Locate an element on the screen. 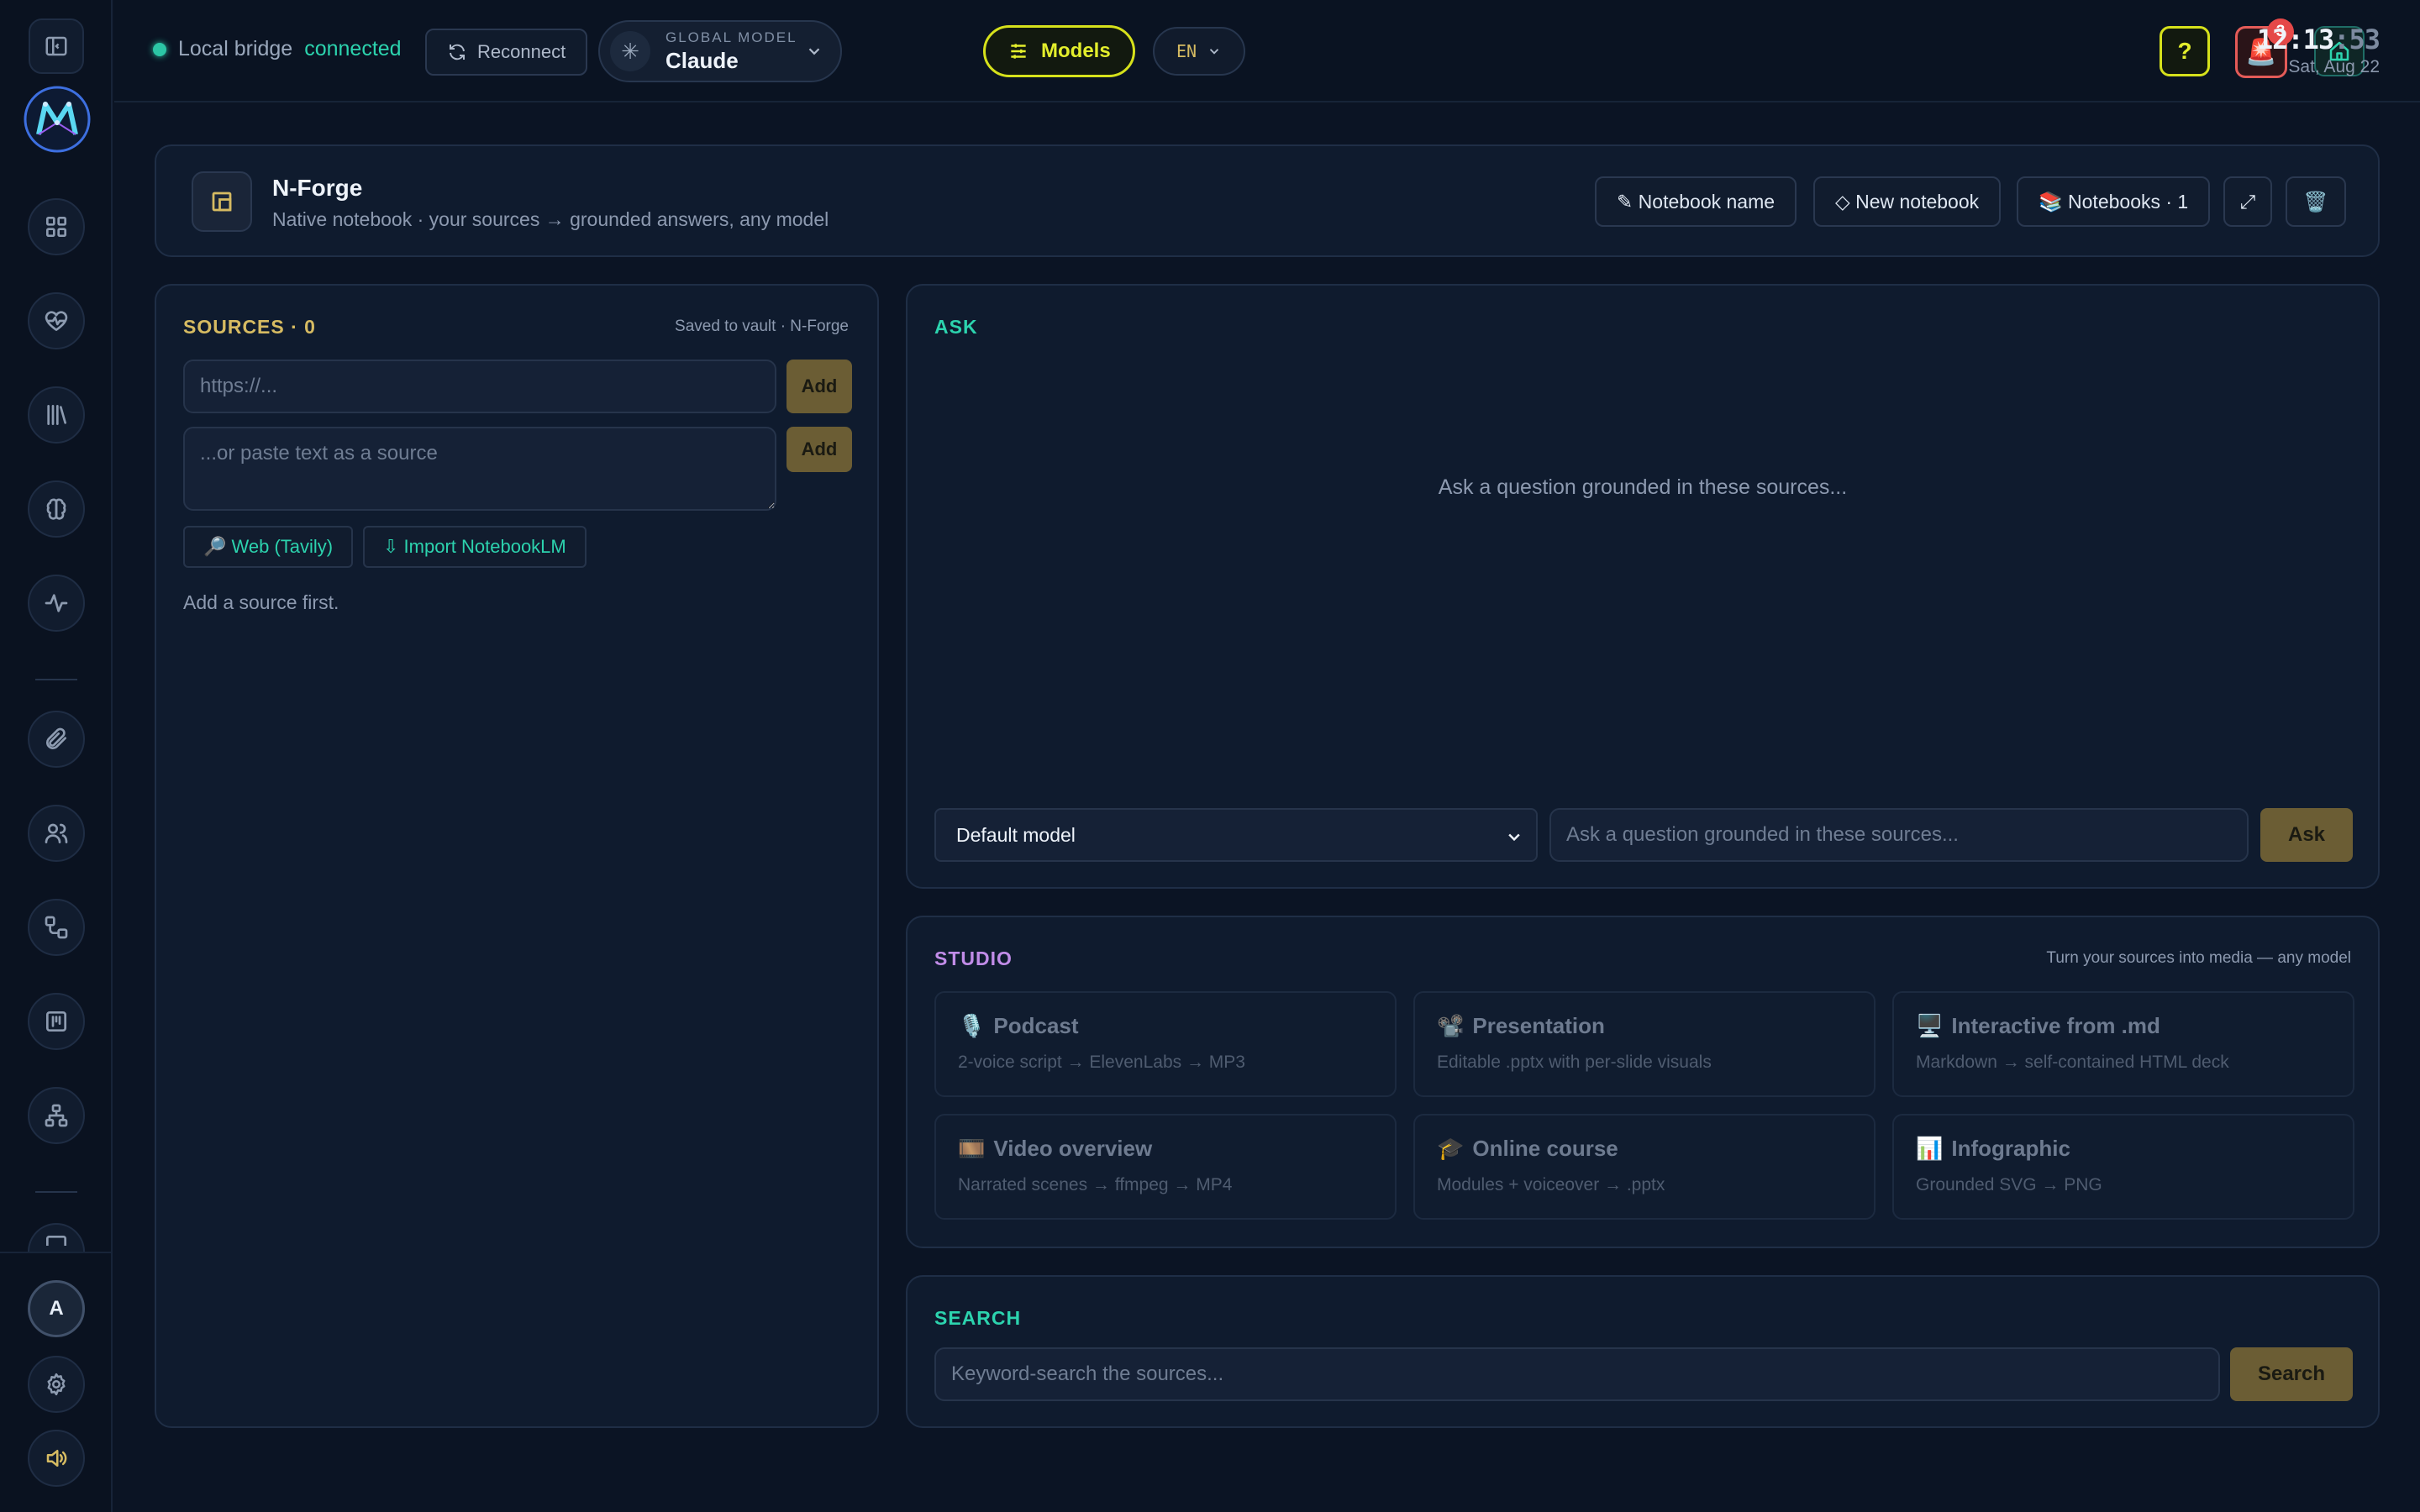 The height and width of the screenshot is (1512, 2420). web-tavily-button: 🔎 Web (Tavily) is located at coordinates (268, 547).